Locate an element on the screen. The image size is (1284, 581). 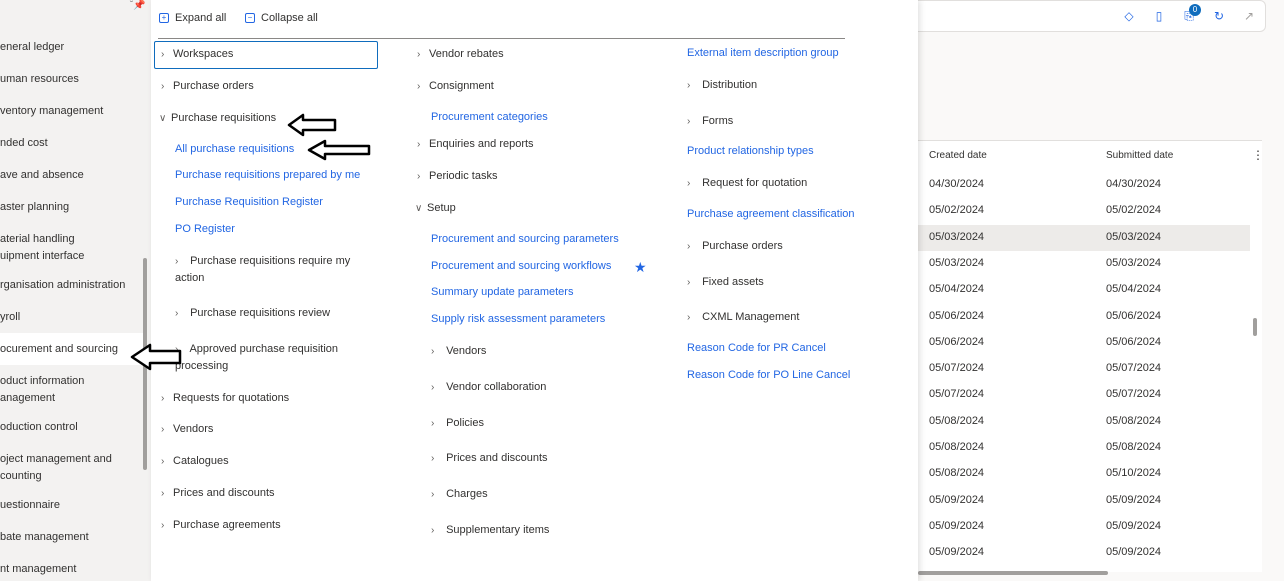
menu-group-setup-purchase-orders: › Purchase orders is located at coordinates (735, 246).